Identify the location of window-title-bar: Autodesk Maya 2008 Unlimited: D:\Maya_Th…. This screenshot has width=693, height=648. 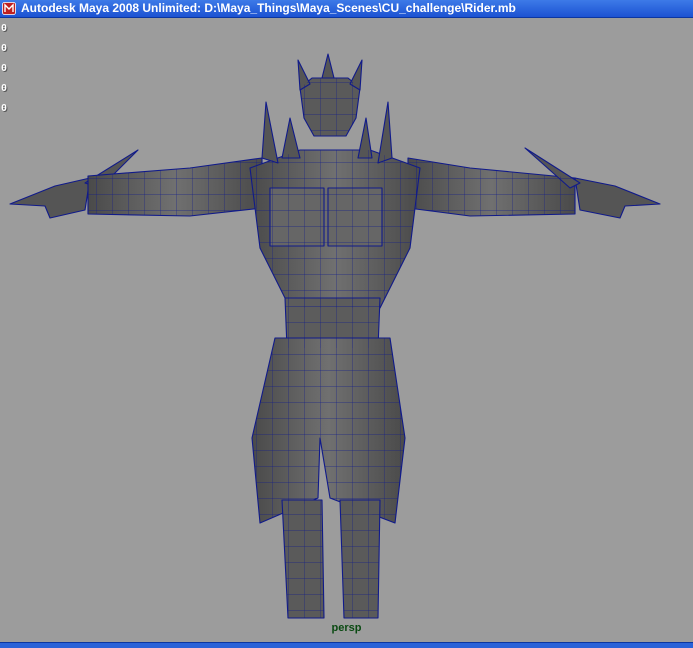
(346, 9).